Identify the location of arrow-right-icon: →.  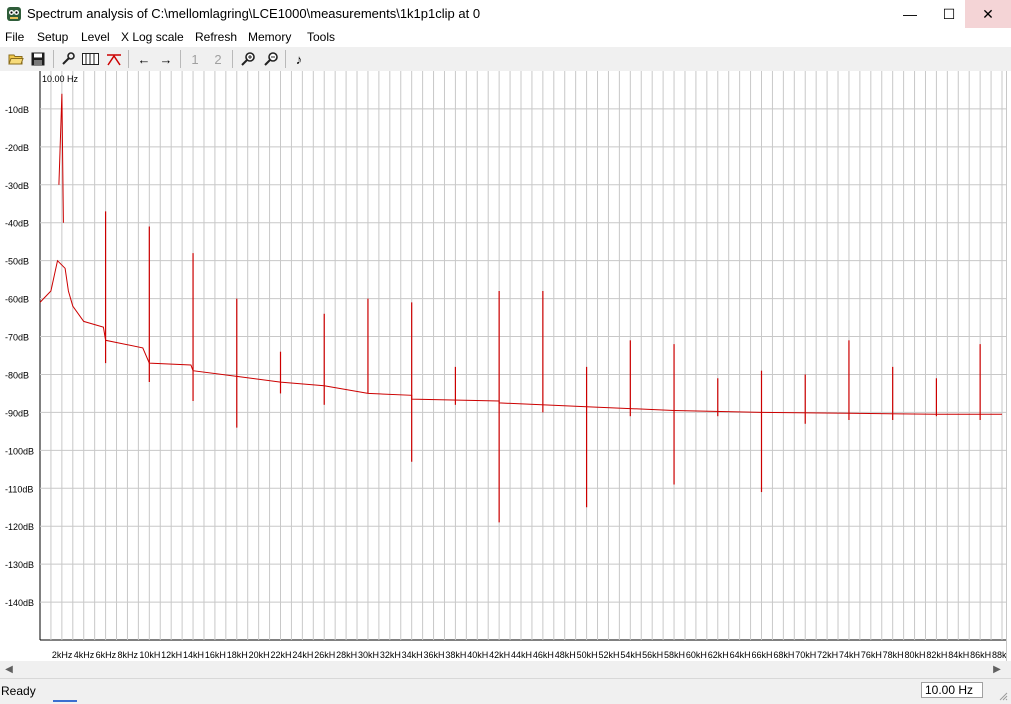
(166, 59).